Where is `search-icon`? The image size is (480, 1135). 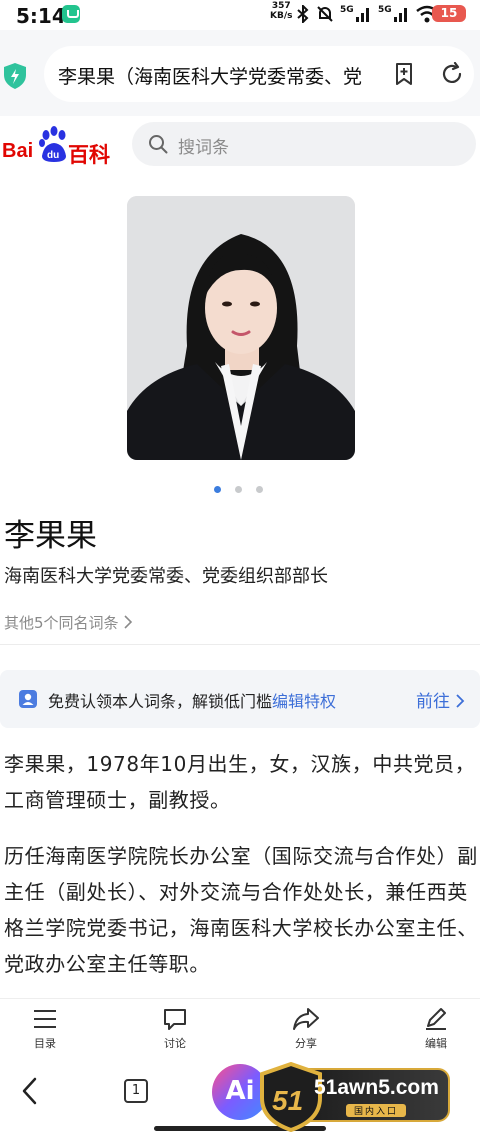 search-icon is located at coordinates (158, 144).